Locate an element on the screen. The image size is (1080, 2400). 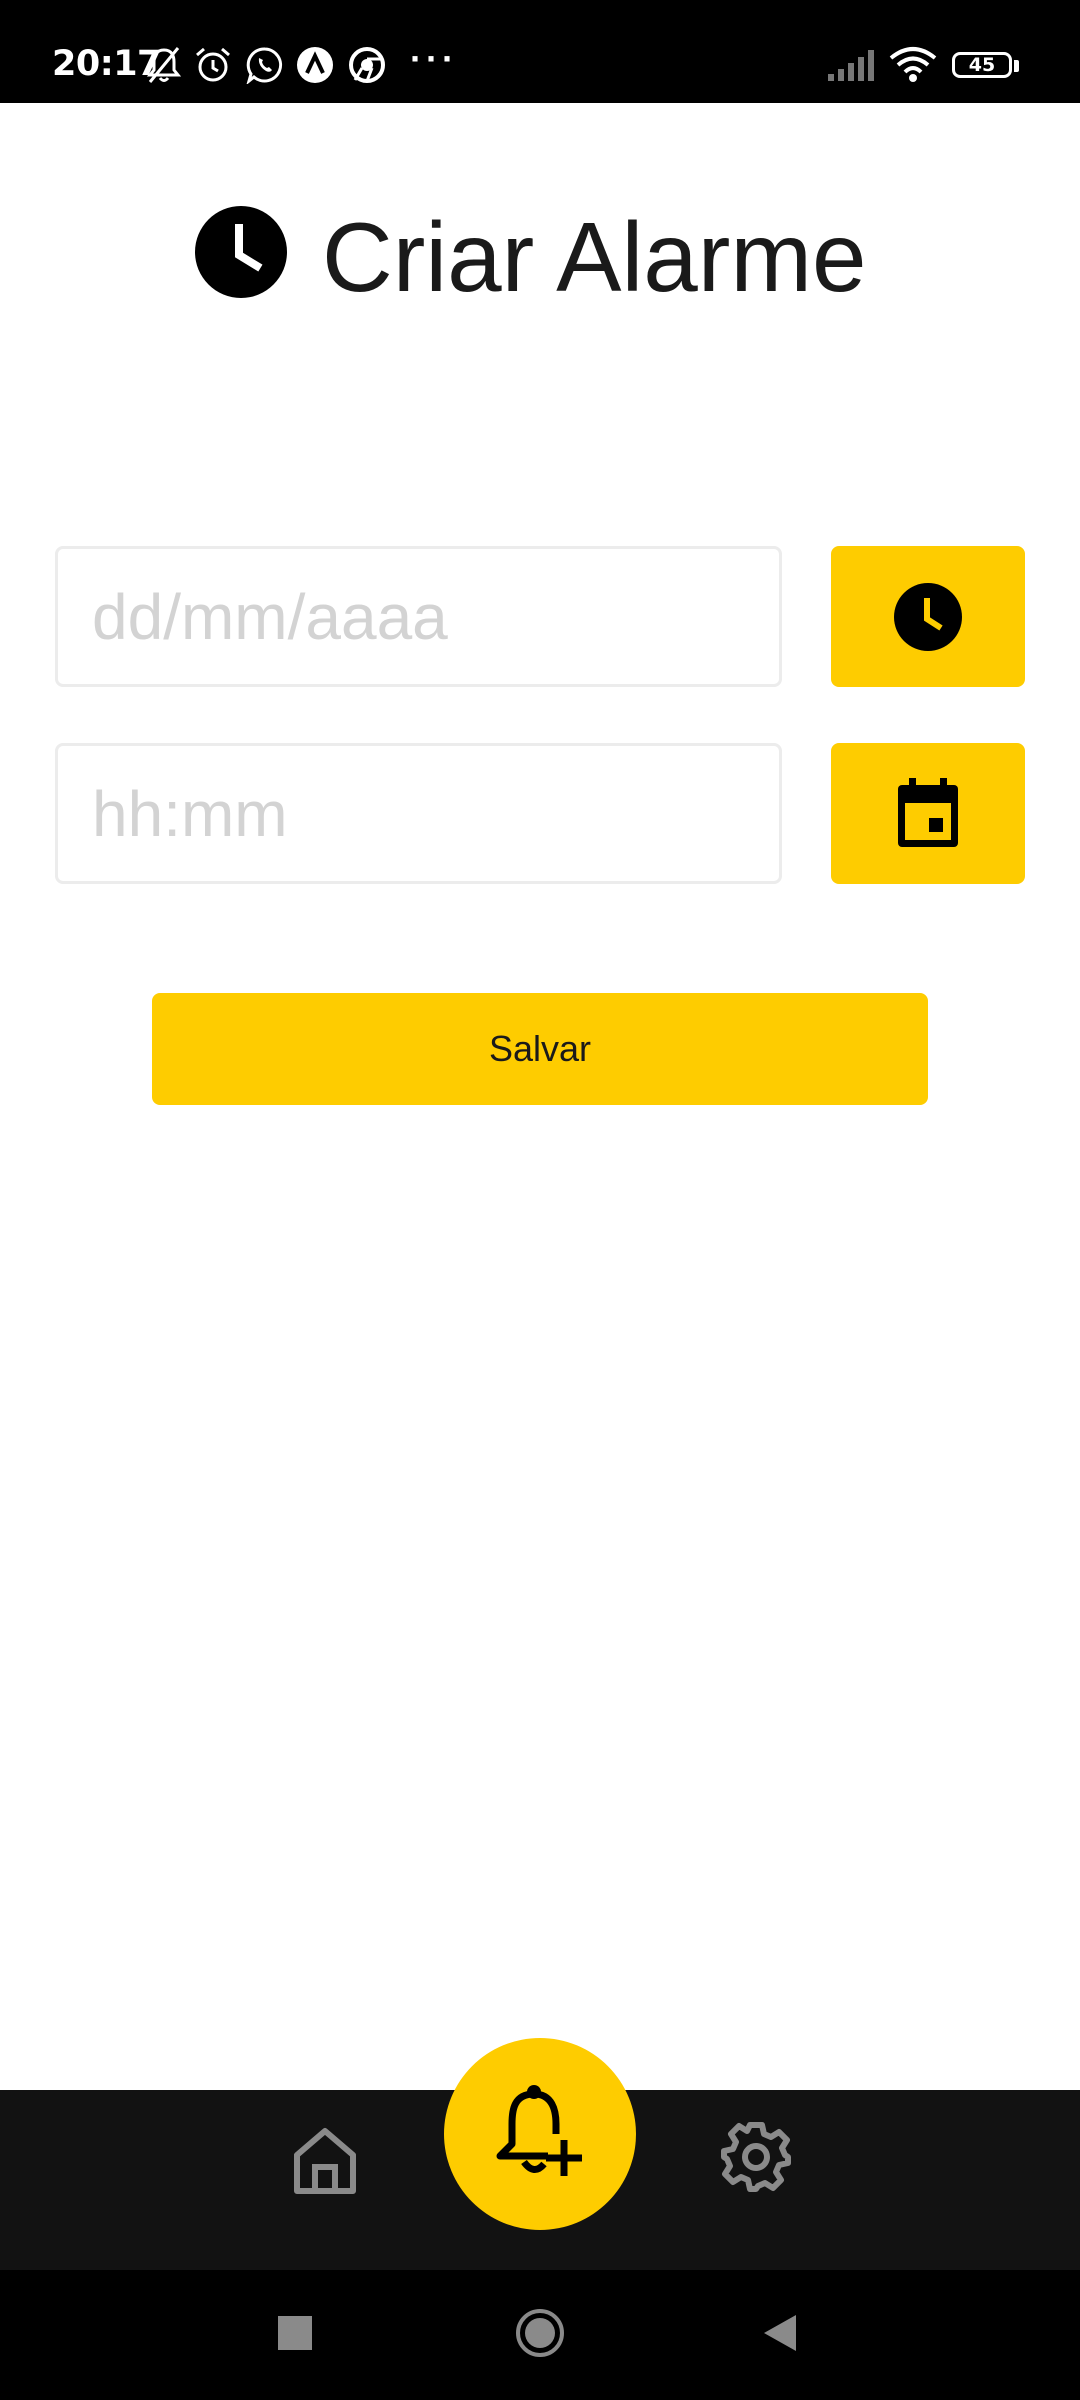
alarm-icon is located at coordinates (213, 64).